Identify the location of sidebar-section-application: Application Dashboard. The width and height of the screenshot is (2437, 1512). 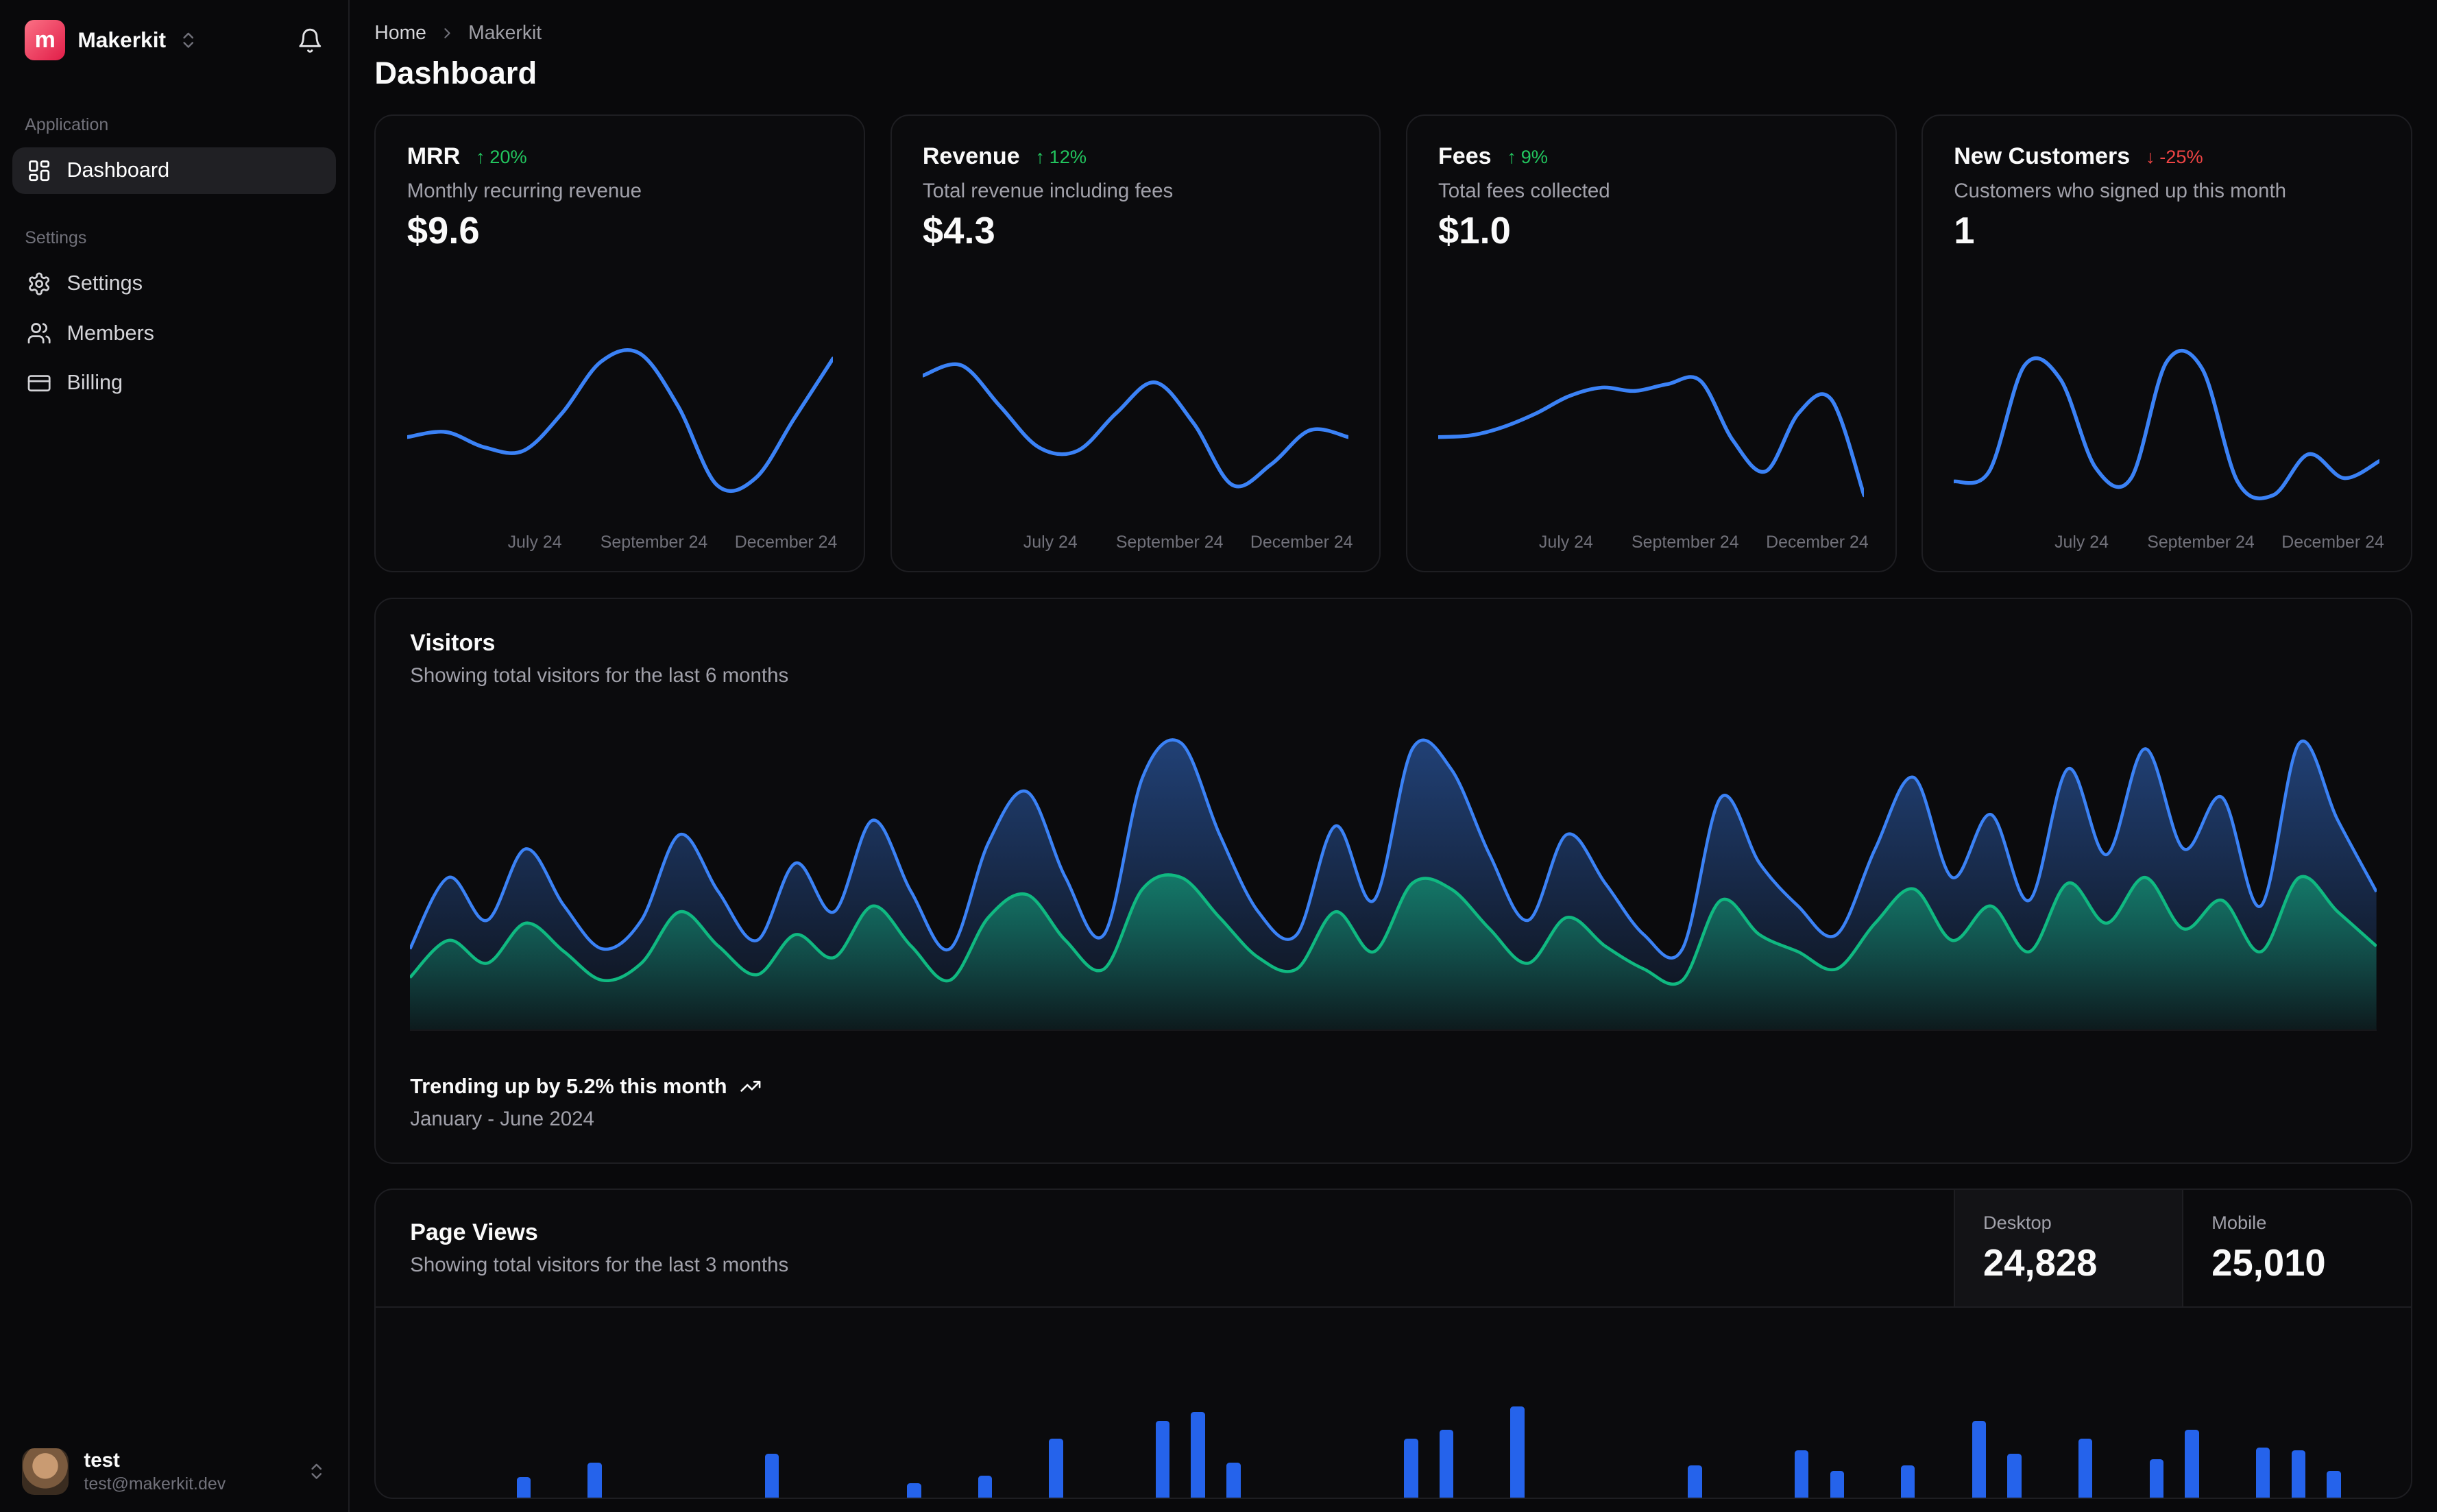
(174, 155).